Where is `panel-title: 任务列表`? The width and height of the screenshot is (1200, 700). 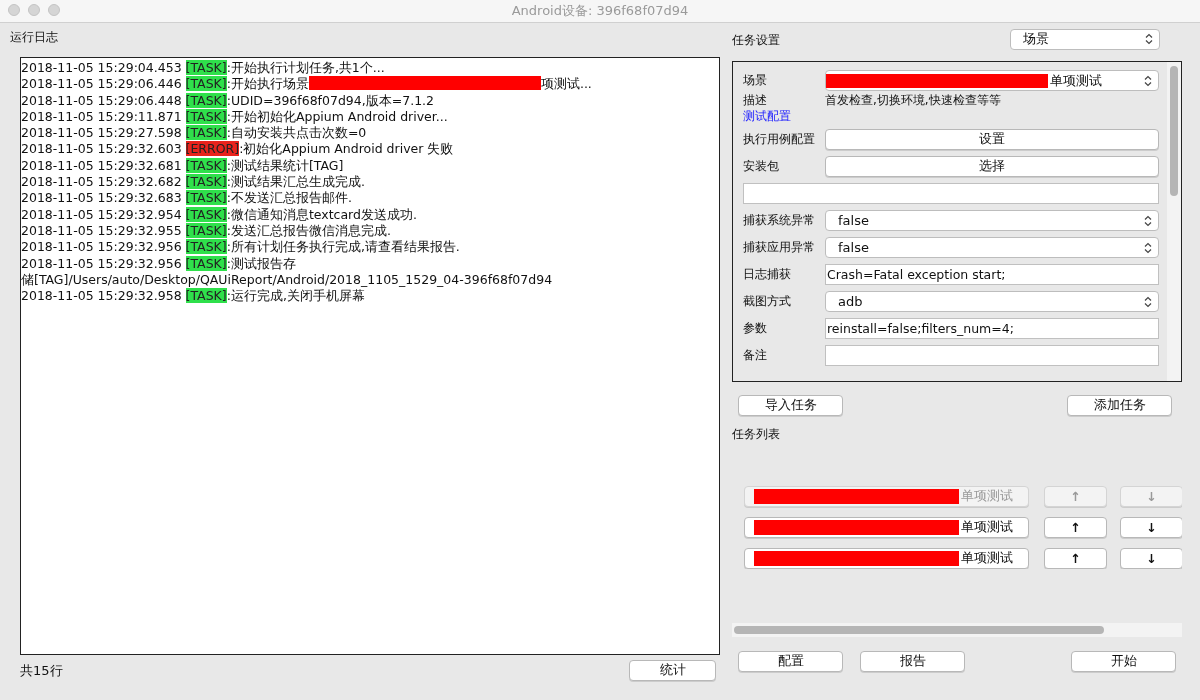 panel-title: 任务列表 is located at coordinates (756, 434).